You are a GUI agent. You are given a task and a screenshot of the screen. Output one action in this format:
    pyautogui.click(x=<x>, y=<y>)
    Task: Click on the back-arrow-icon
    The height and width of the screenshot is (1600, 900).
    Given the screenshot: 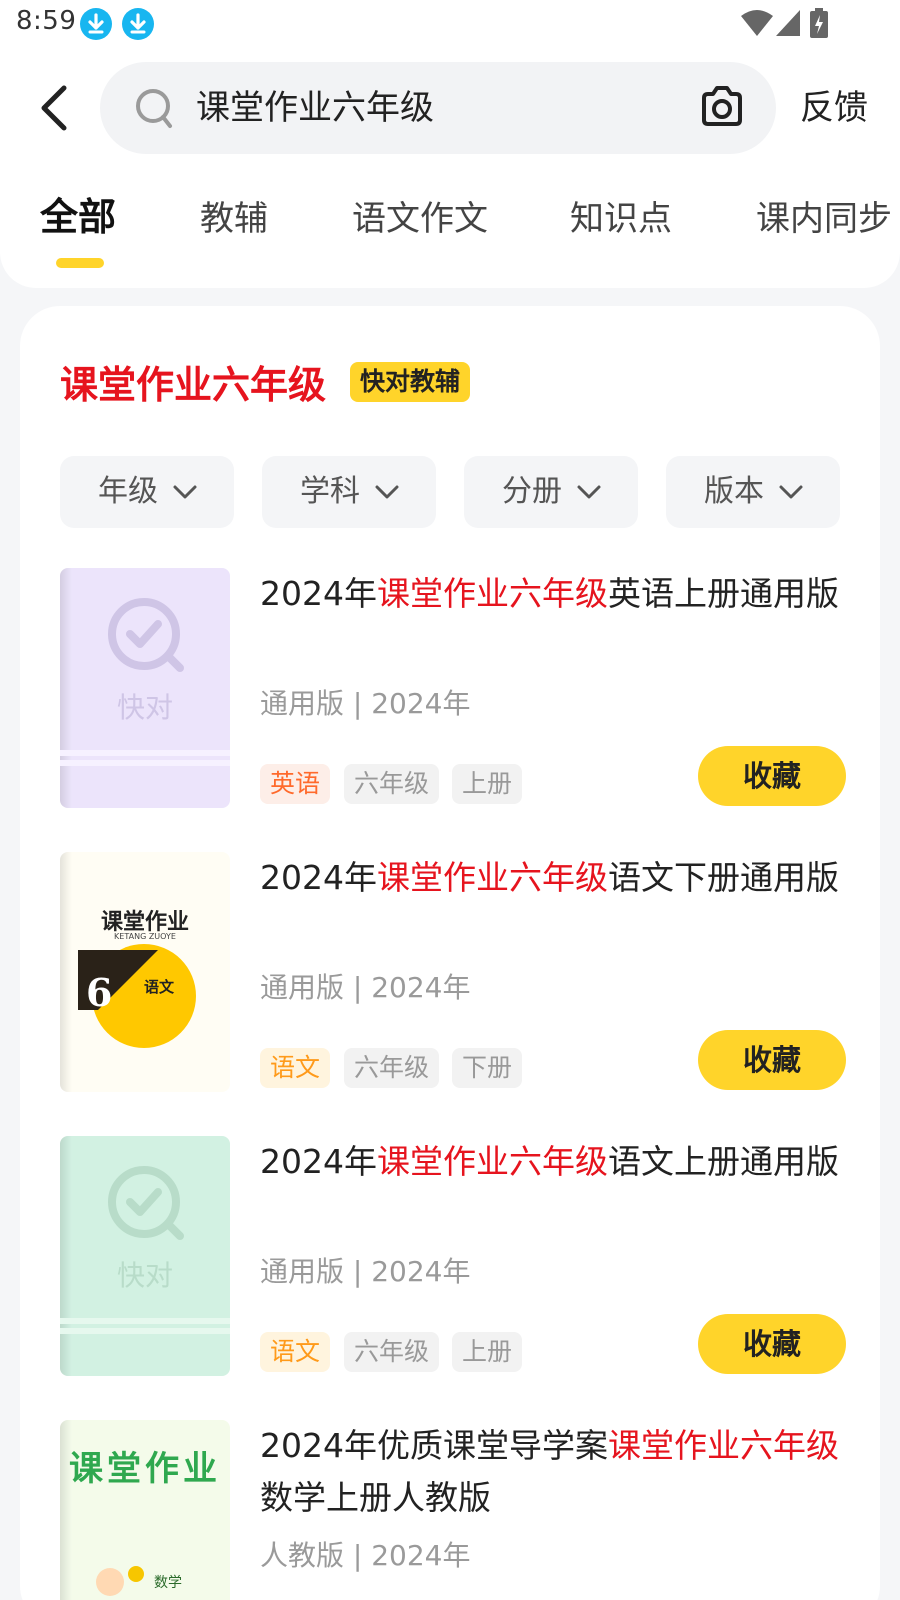 What is the action you would take?
    pyautogui.click(x=54, y=108)
    